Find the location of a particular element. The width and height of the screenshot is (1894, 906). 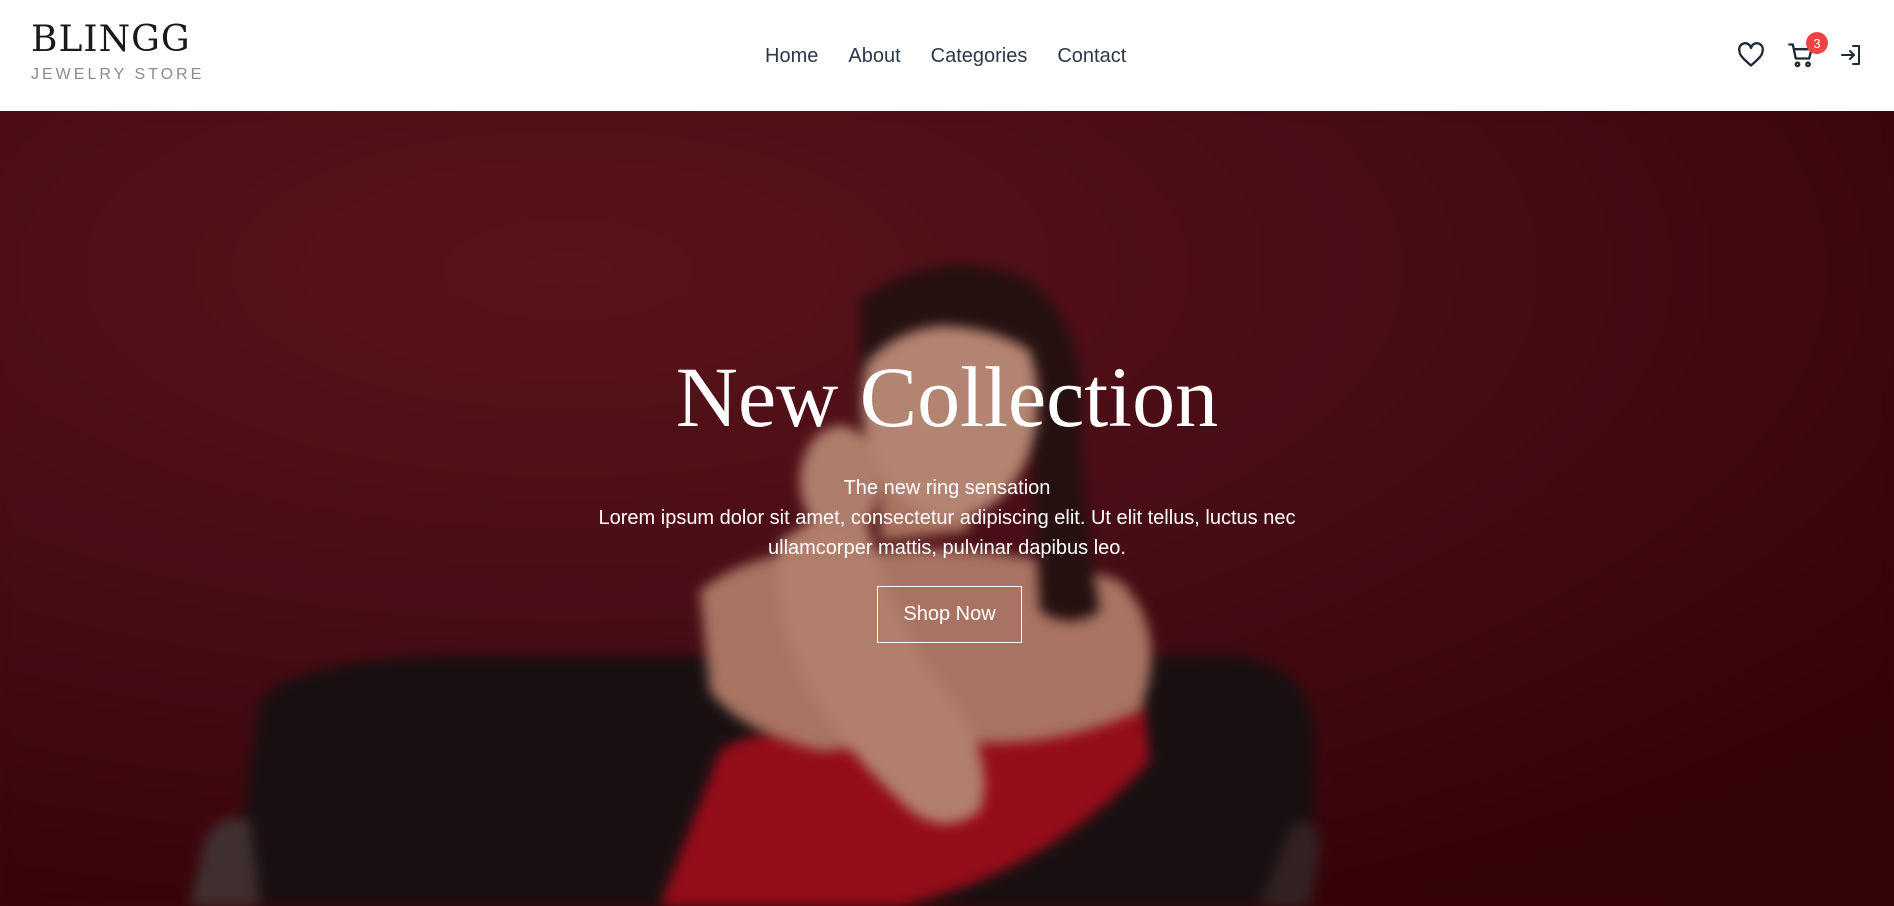

header-actions: 3 is located at coordinates (1801, 51).